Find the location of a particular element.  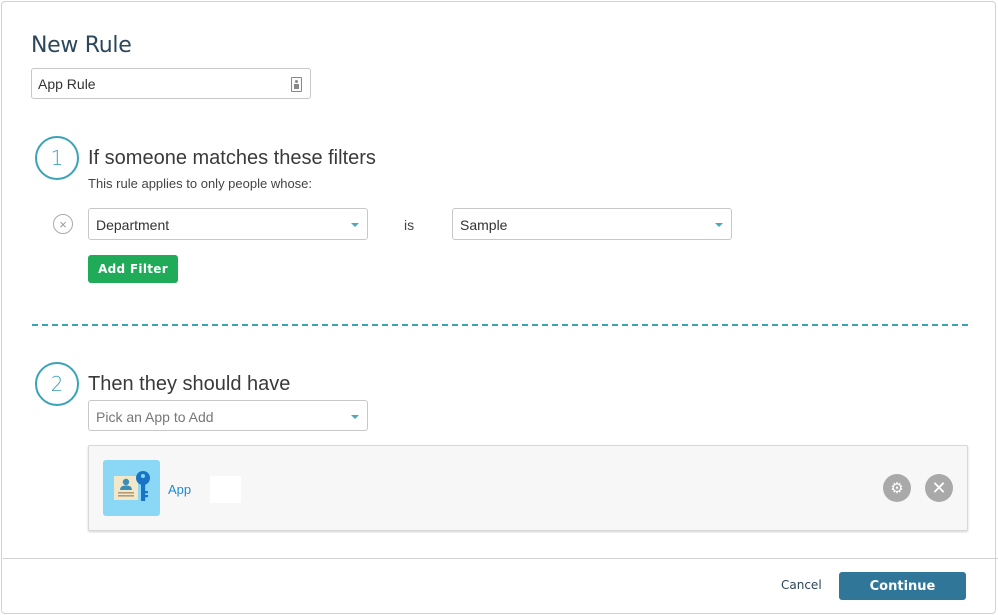

remove-app-button: ✕ is located at coordinates (939, 488).